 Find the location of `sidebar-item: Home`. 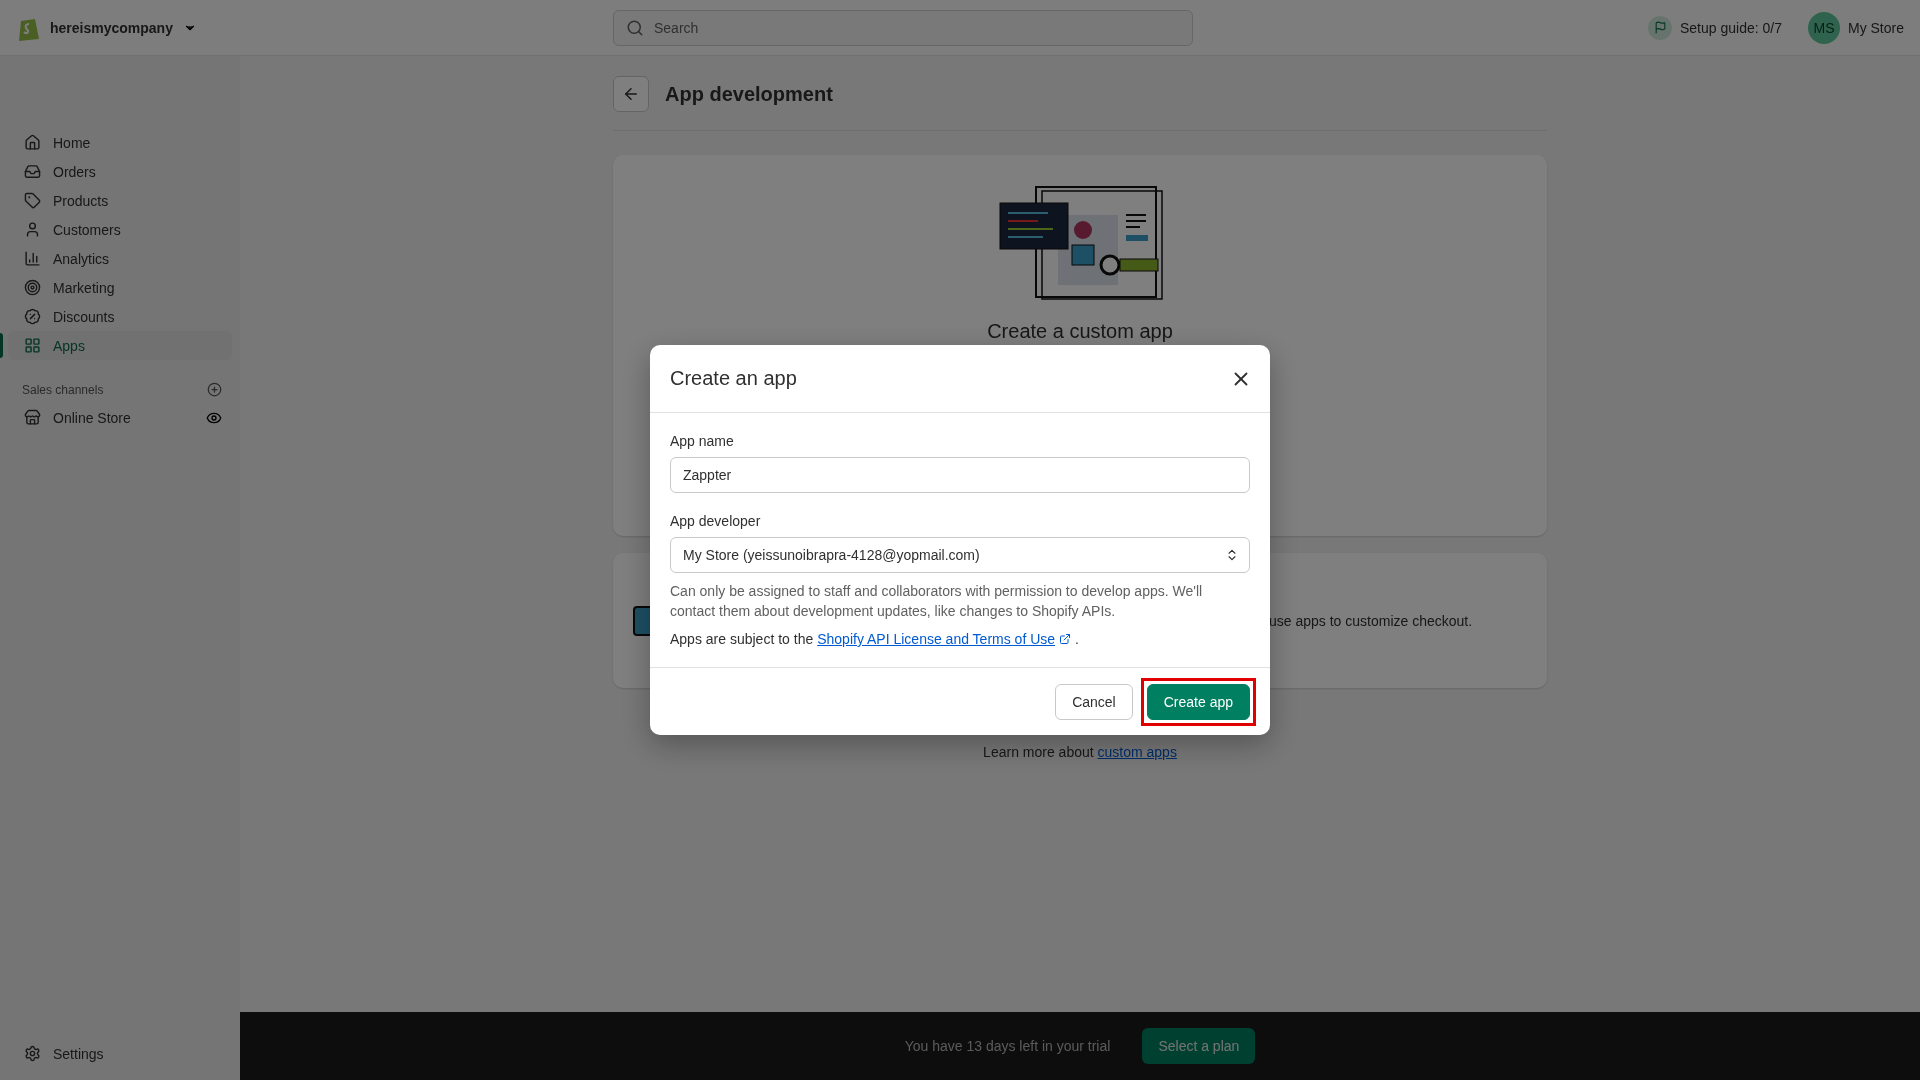

sidebar-item: Home is located at coordinates (120, 142).